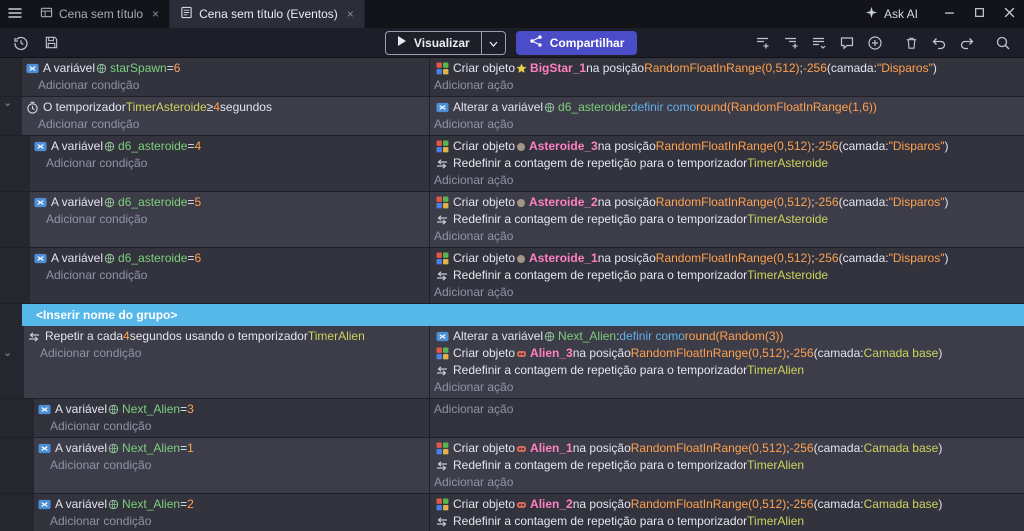  What do you see at coordinates (15, 14) in the screenshot?
I see `menu-icon` at bounding box center [15, 14].